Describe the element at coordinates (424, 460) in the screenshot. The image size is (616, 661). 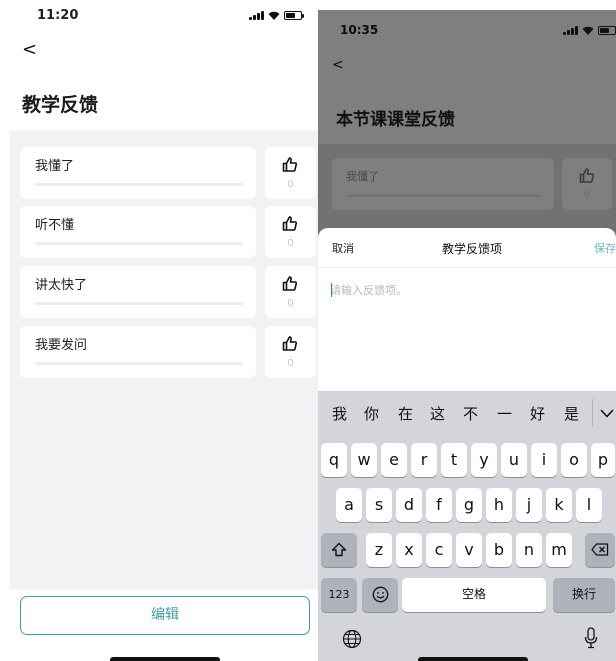
I see `key-r: r` at that location.